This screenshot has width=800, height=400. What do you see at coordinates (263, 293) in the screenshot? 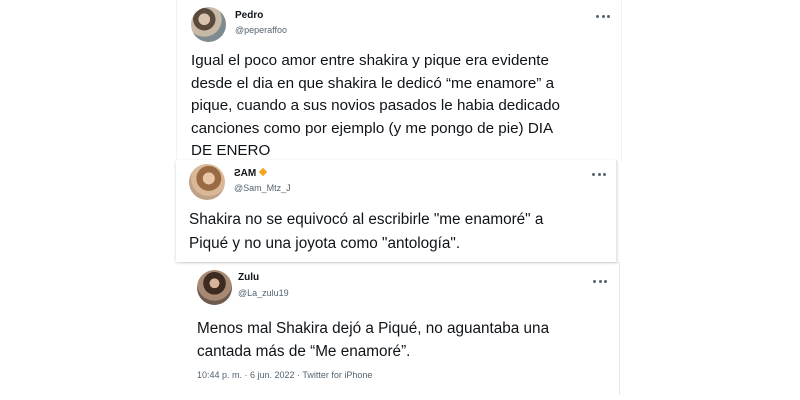
I see `user-handle: @La_zulu19` at bounding box center [263, 293].